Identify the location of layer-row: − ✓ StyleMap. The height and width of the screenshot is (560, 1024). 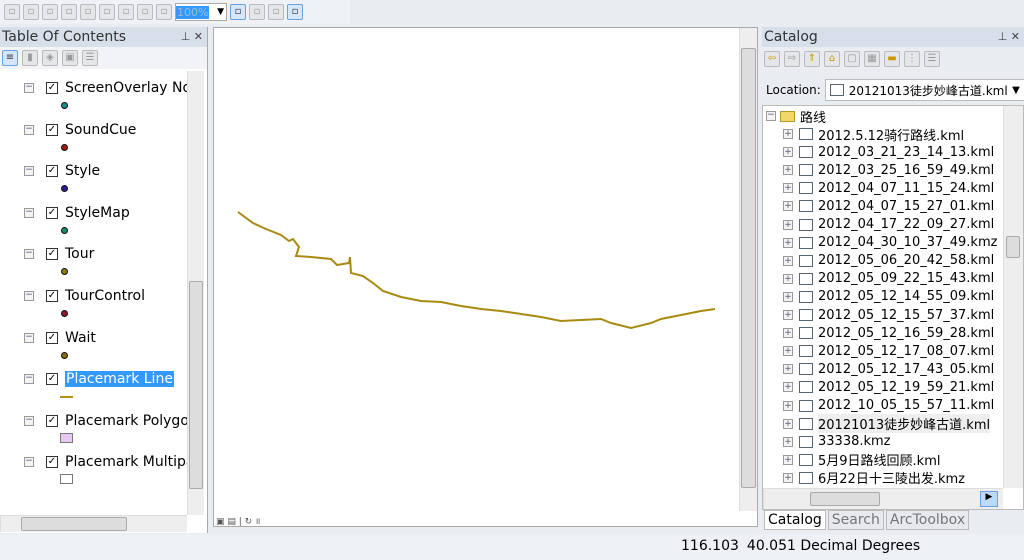
(77, 213).